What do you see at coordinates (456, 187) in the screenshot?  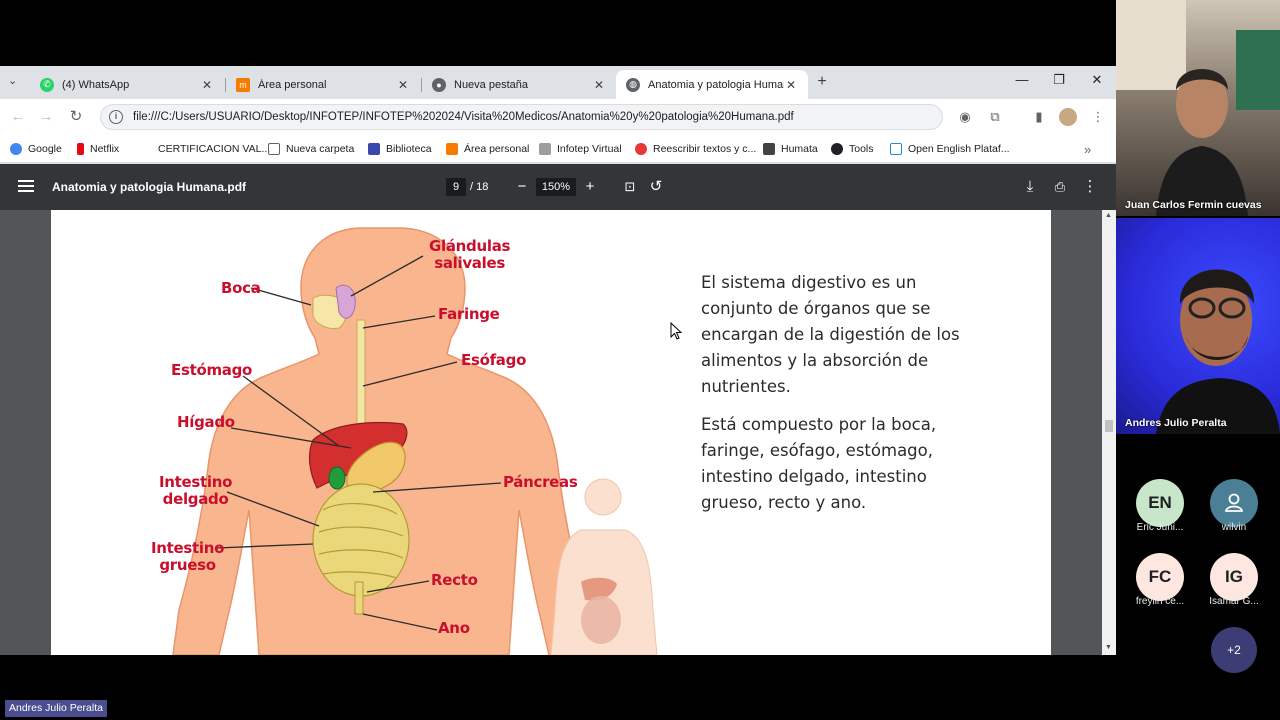 I see `page-number-input: 9` at bounding box center [456, 187].